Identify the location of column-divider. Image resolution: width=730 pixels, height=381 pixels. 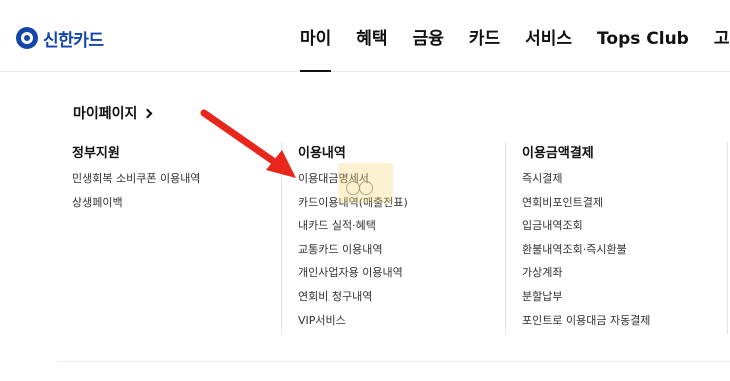
(727, 238).